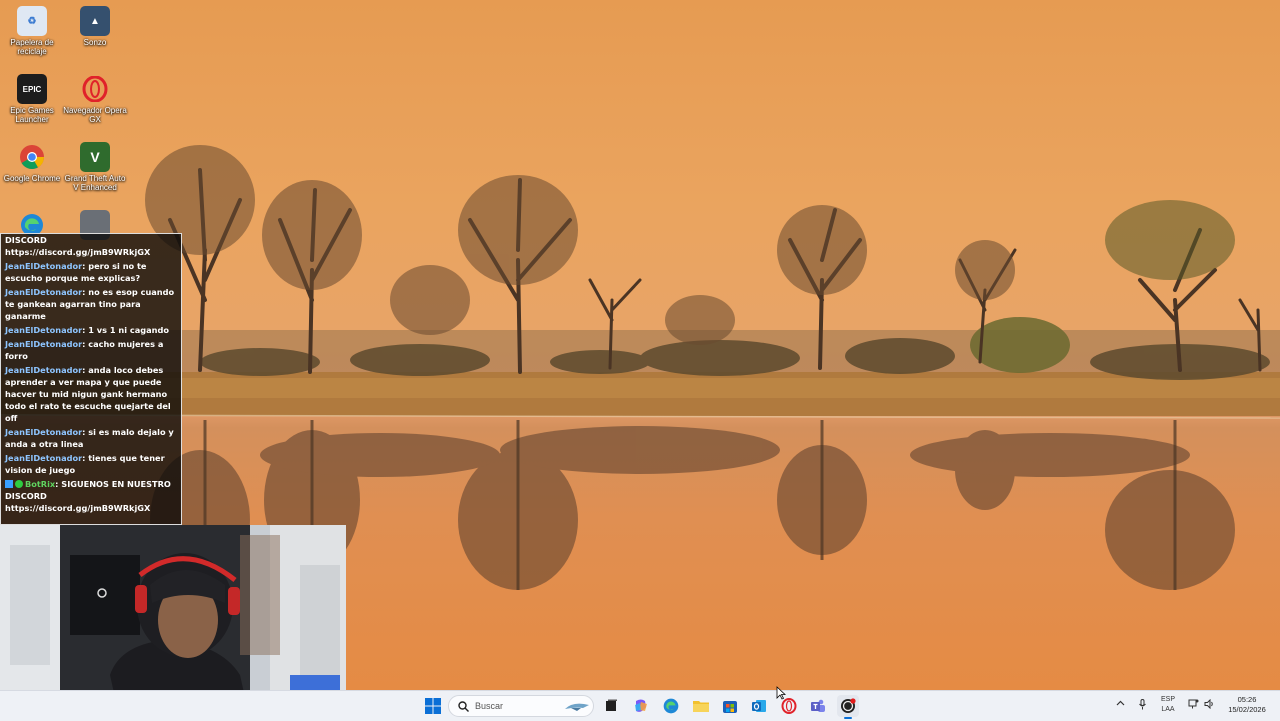 The image size is (1280, 721). I want to click on desktop-icon-label: Google Chrome, so click(32, 178).